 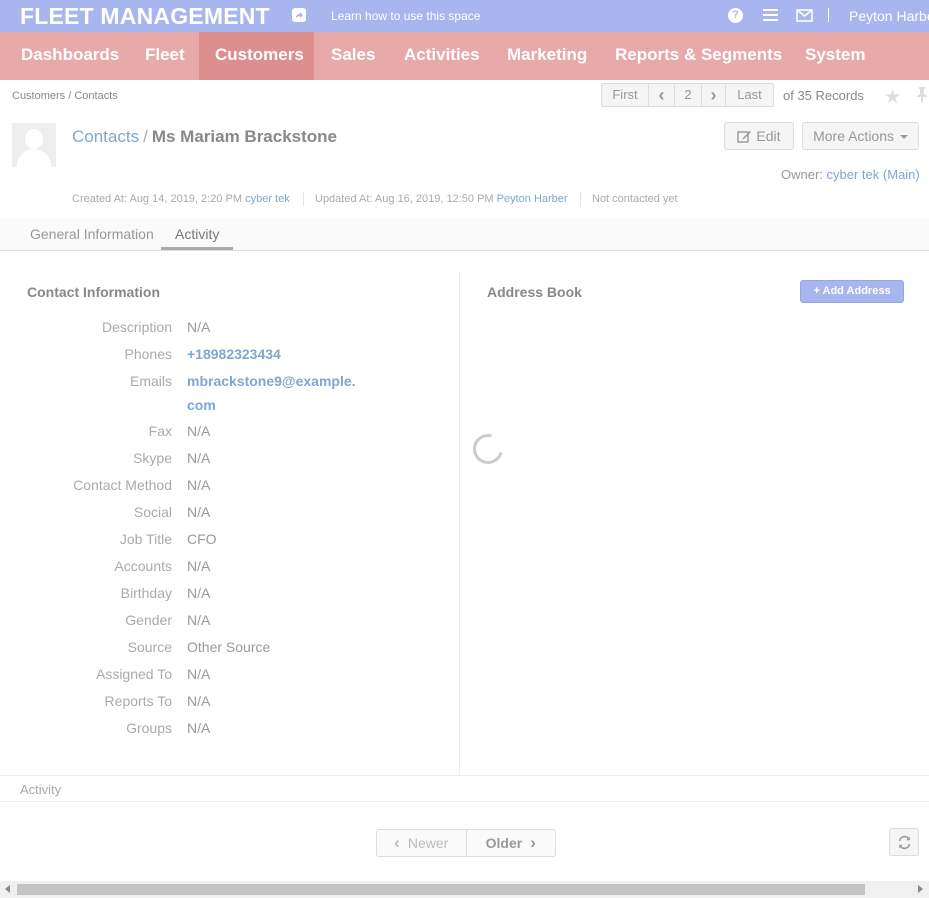 I want to click on edit-button-label: Edit, so click(x=768, y=136).